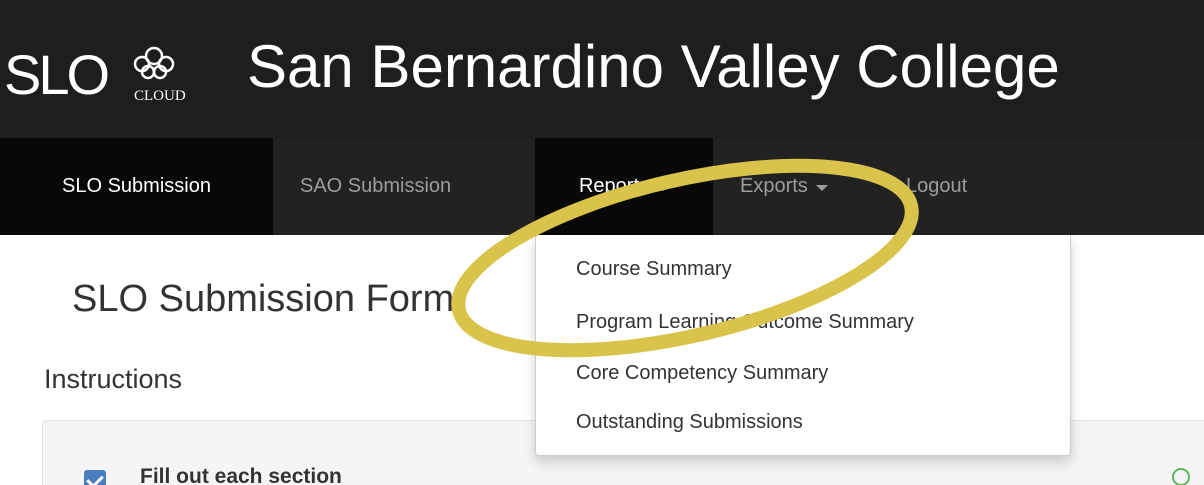  I want to click on nav-slo-submission: SLO Submission, so click(136, 186).